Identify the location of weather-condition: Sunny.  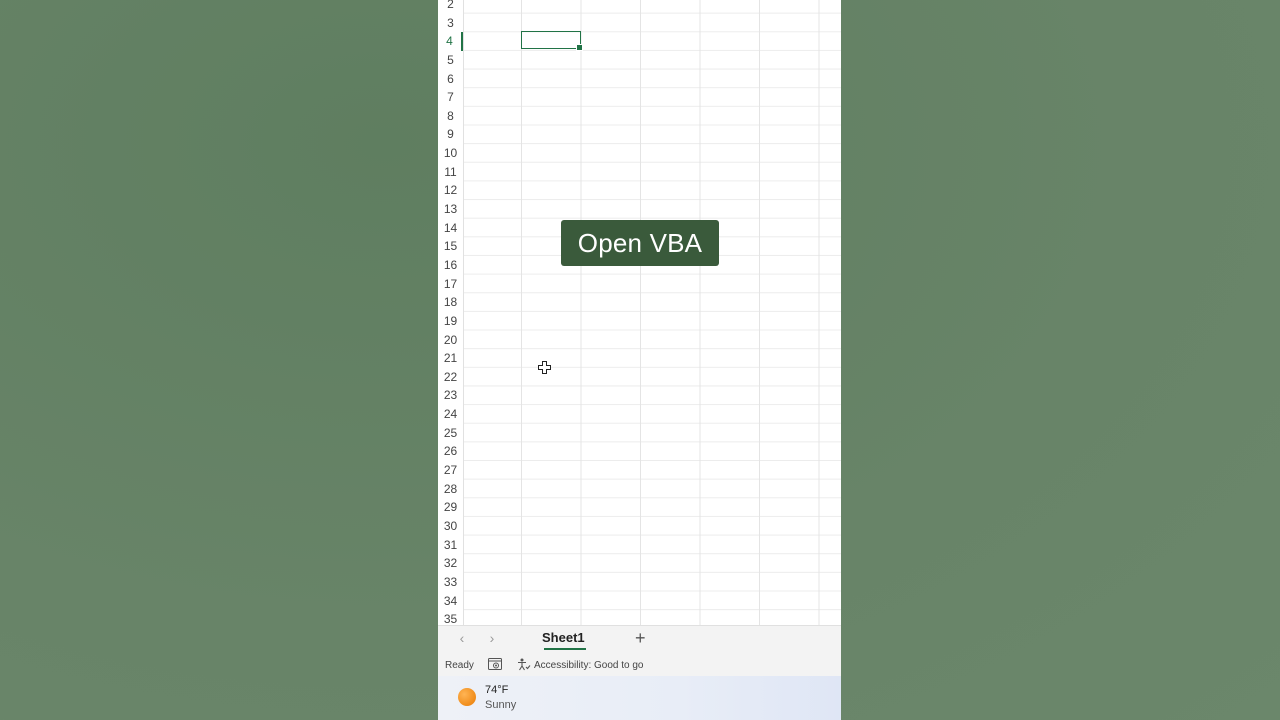
(500, 705).